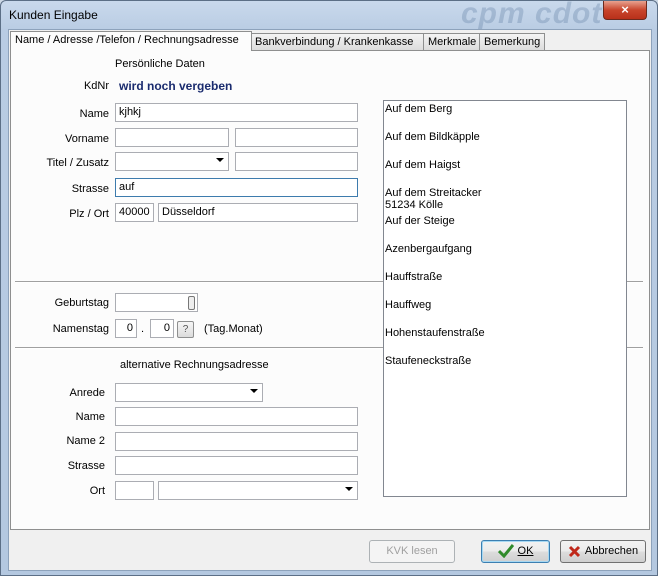 This screenshot has width=658, height=576. Describe the element at coordinates (296, 161) in the screenshot. I see `zusatz-field` at that location.